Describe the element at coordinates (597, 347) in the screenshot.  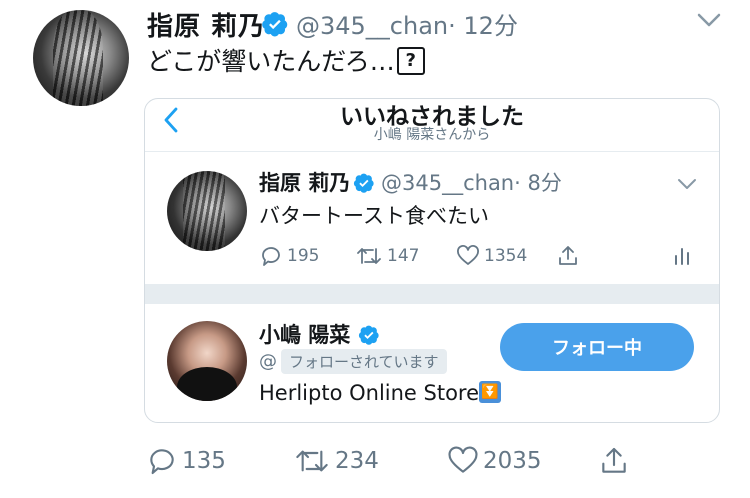
I see `following-button: フォロー中` at that location.